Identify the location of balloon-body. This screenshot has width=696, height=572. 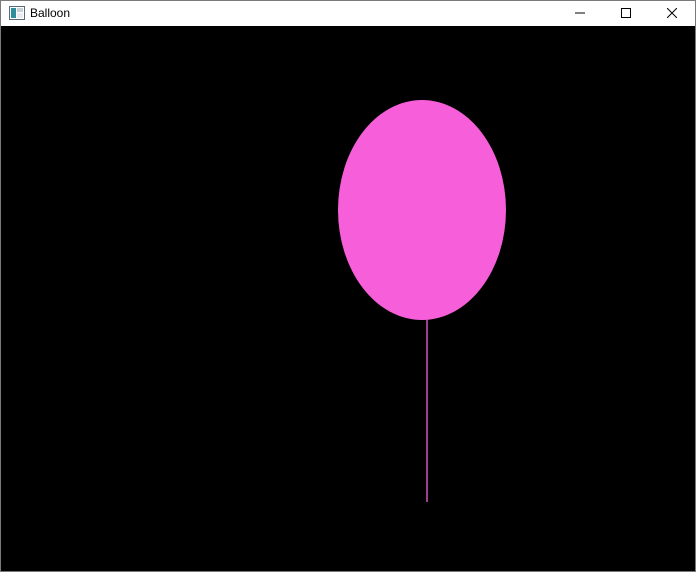
(422, 210).